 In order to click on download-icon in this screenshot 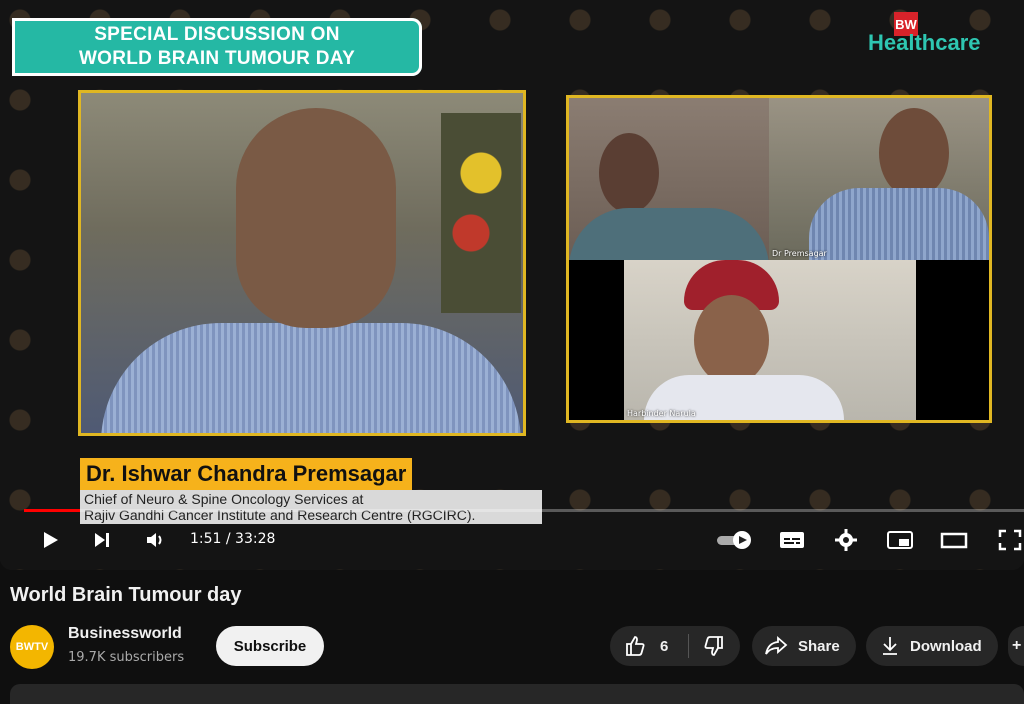, I will do `click(890, 646)`.